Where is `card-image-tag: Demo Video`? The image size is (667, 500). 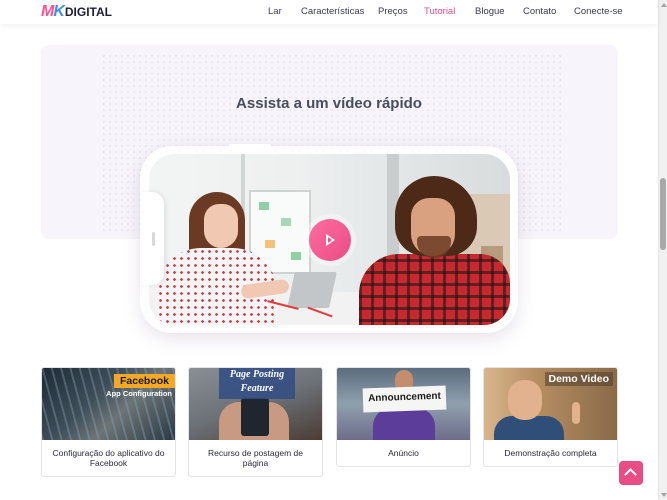 card-image-tag: Demo Video is located at coordinates (578, 379).